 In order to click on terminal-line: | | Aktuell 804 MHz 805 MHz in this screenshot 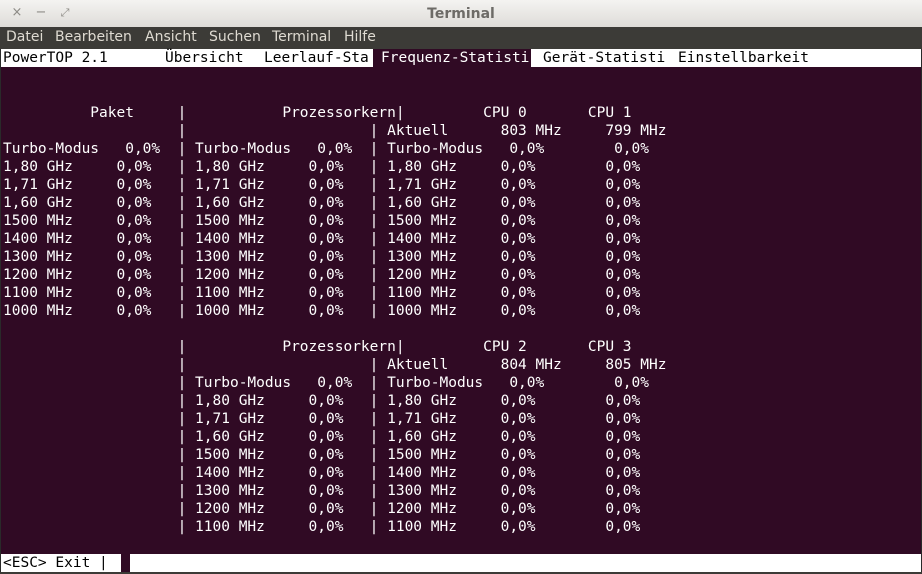, I will do `click(335, 365)`.